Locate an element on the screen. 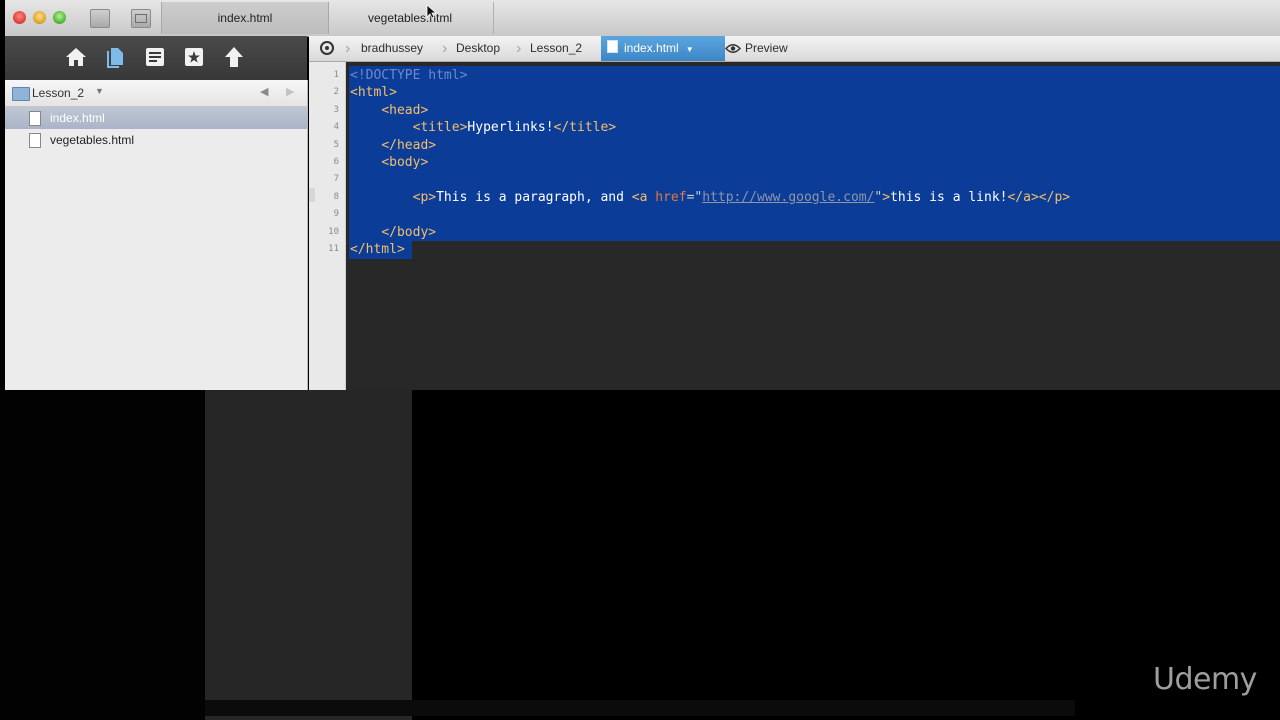  home-icon is located at coordinates (76, 58).